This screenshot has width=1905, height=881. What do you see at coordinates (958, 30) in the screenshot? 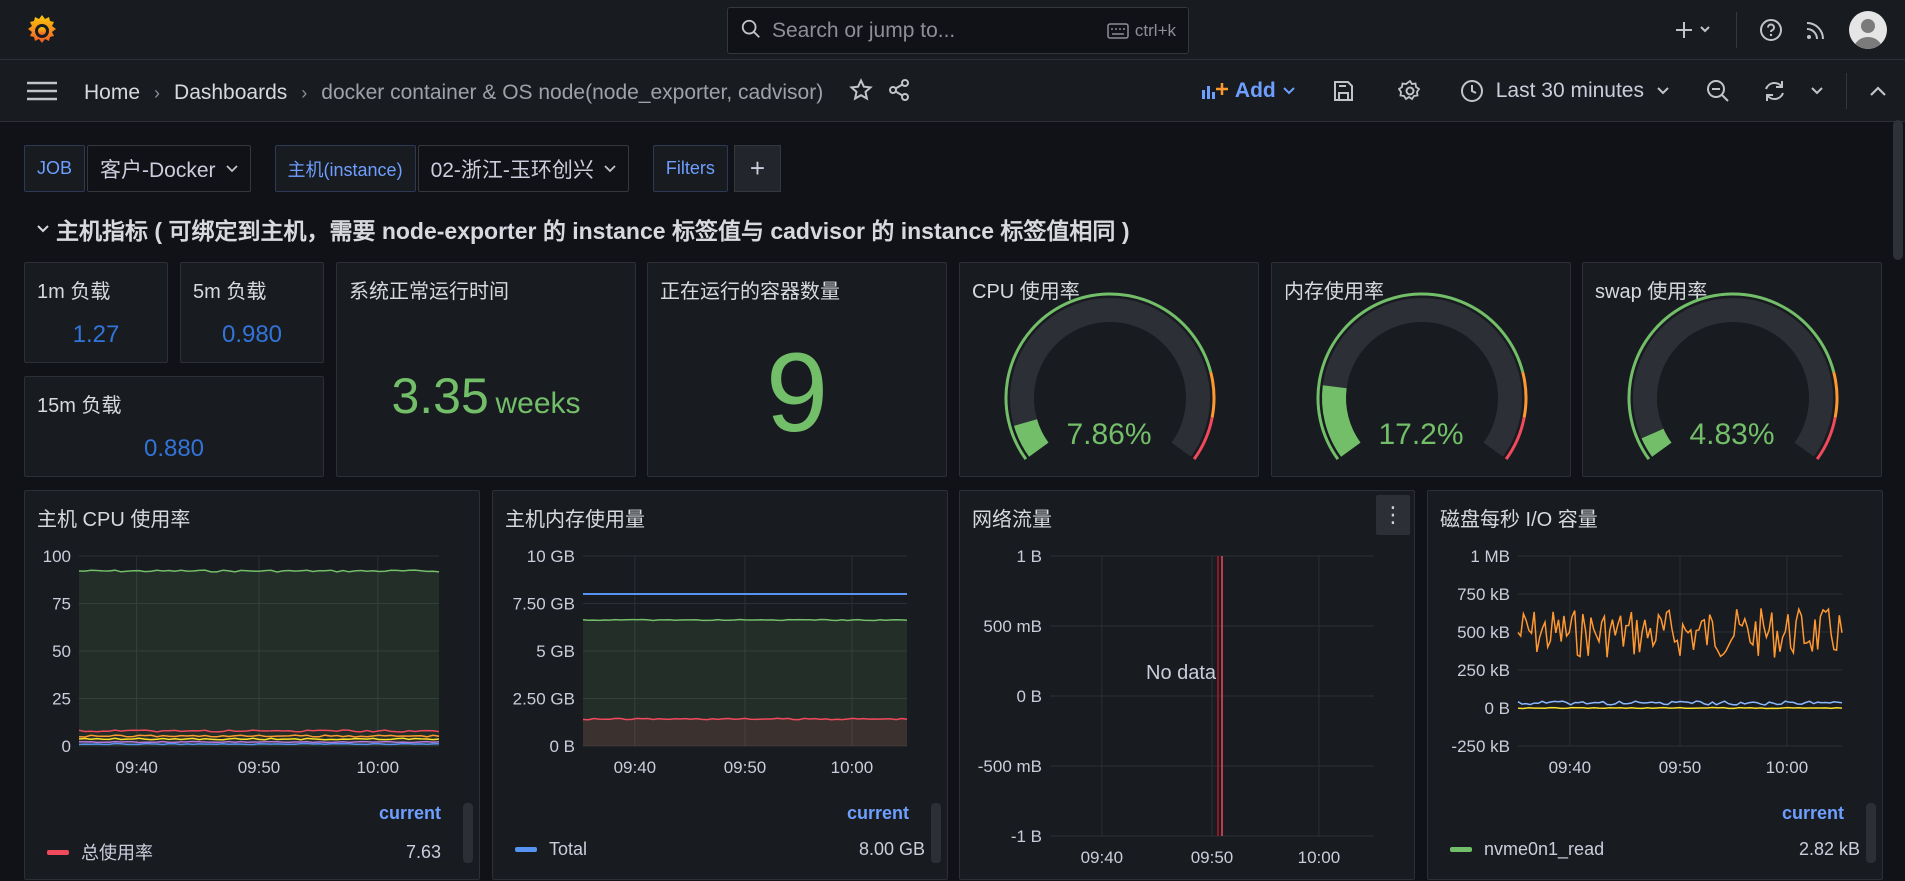
I see `search-input: Search or jump to... ctrl+k` at bounding box center [958, 30].